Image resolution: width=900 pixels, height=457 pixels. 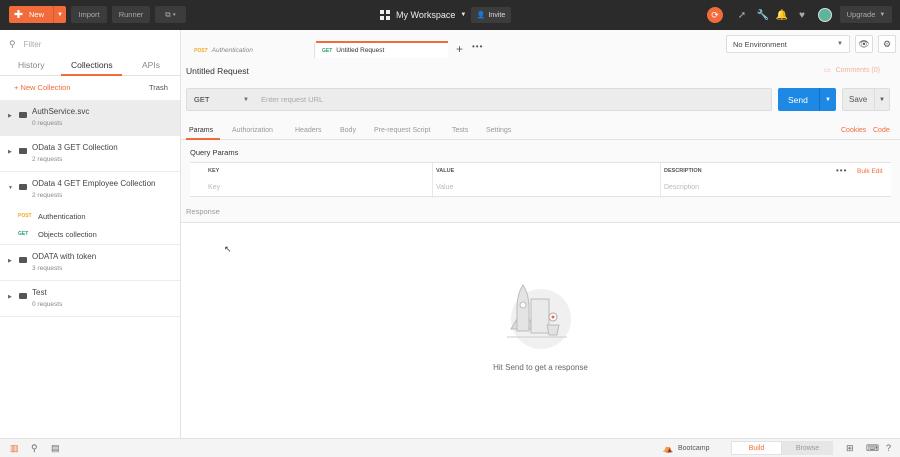 What do you see at coordinates (14, 448) in the screenshot?
I see `sidebar-toggle-icon: ▥` at bounding box center [14, 448].